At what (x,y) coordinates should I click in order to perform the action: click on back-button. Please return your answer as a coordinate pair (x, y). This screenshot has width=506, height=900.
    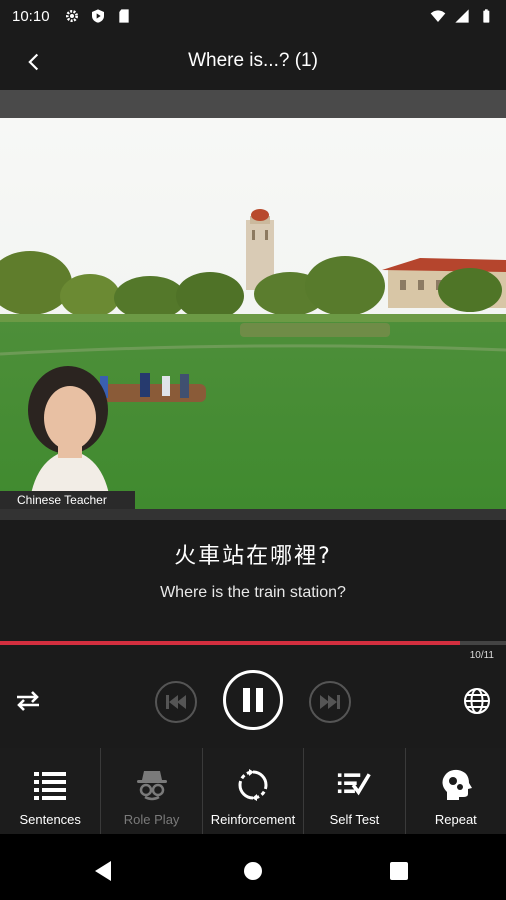
    Looking at the image, I should click on (34, 62).